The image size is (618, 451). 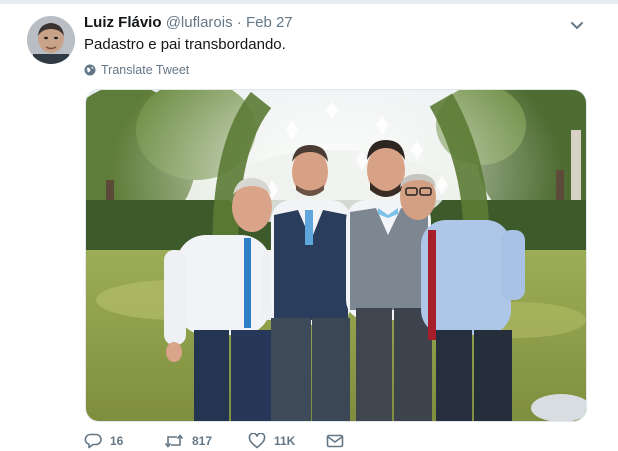 I want to click on heart-icon, so click(x=257, y=441).